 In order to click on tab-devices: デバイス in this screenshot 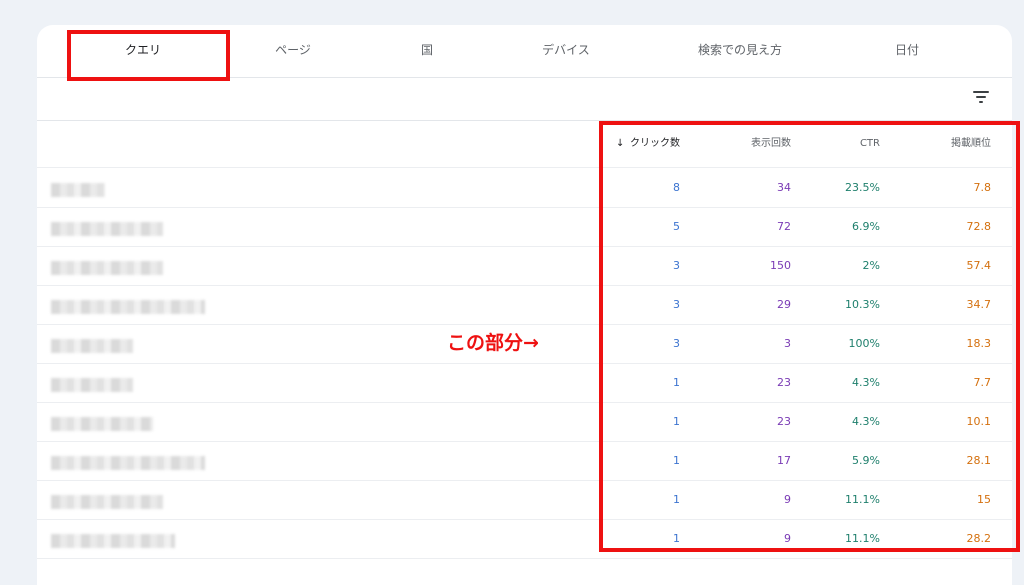, I will do `click(566, 51)`.